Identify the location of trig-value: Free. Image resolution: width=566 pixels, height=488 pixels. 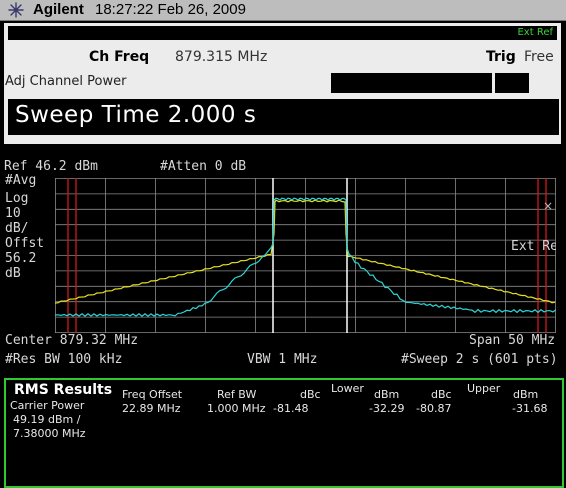
(539, 57).